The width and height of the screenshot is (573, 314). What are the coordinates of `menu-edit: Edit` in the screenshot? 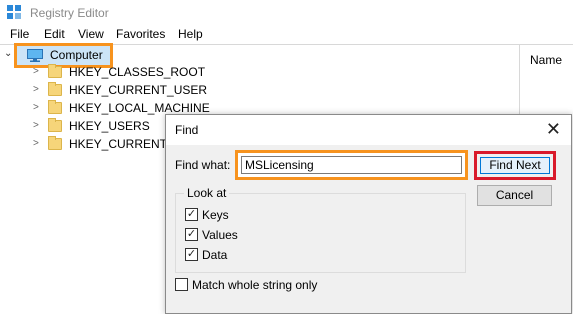 It's located at (54, 34).